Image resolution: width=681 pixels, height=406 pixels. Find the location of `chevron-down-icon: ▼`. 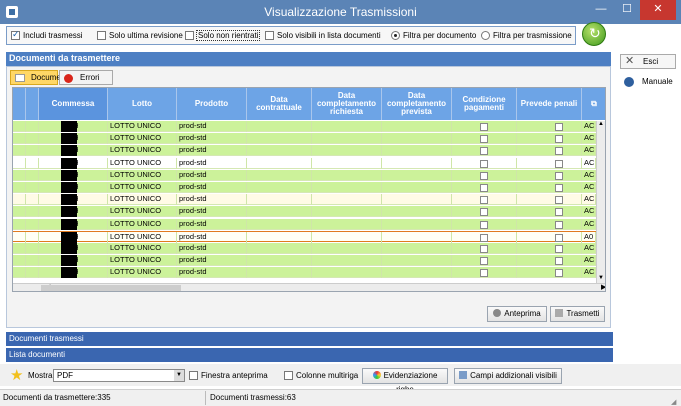

chevron-down-icon: ▼ is located at coordinates (179, 375).